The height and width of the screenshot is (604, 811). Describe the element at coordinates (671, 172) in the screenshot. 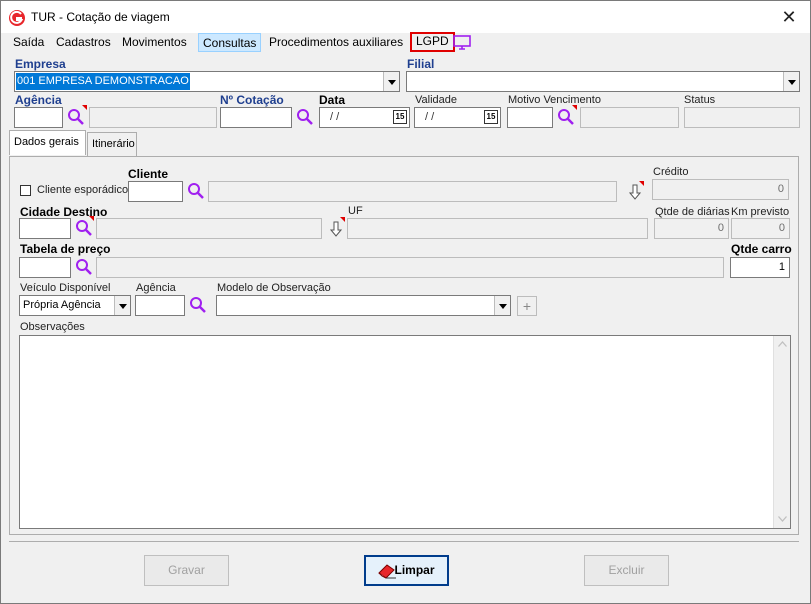

I see `credito-label: Crédito` at that location.